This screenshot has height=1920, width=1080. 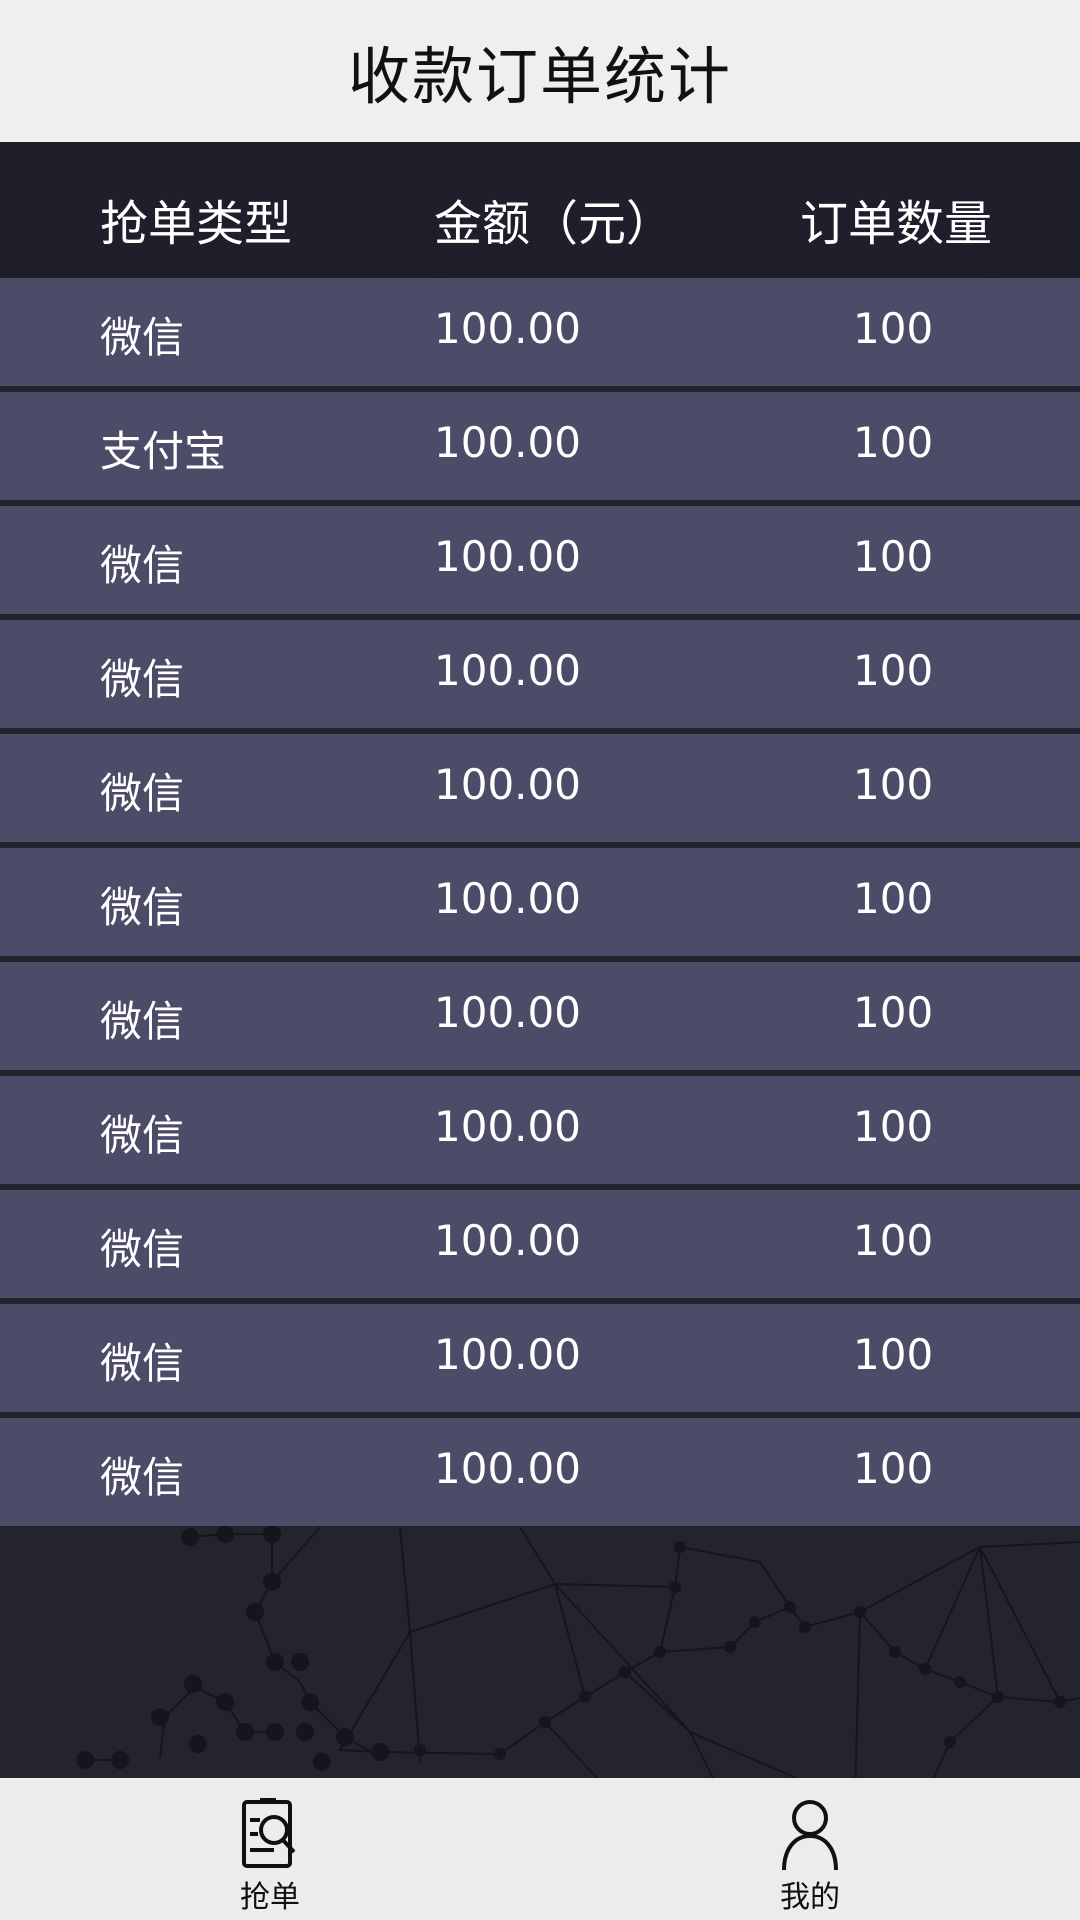 I want to click on bottom-nav: 抢单 我的, so click(x=540, y=1849).